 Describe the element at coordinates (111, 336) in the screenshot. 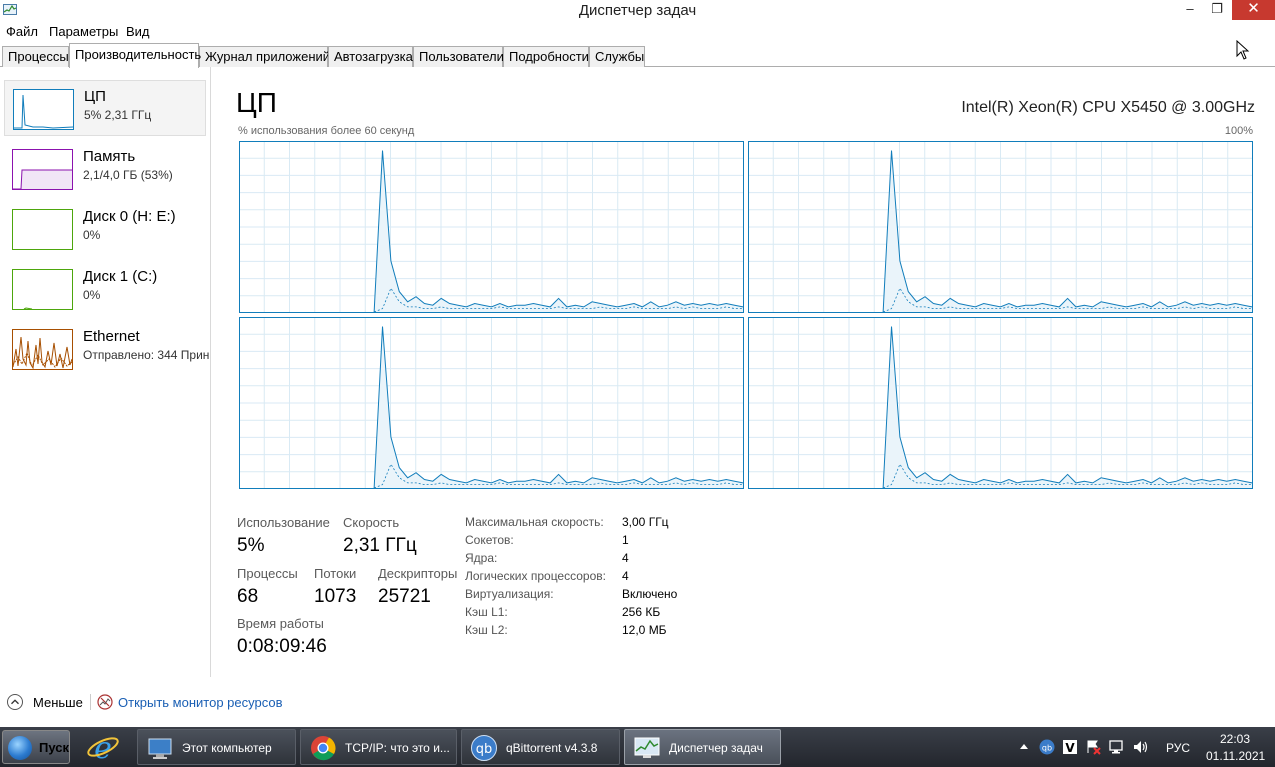

I see `sidebar-ethernet-name: Ethernet` at that location.